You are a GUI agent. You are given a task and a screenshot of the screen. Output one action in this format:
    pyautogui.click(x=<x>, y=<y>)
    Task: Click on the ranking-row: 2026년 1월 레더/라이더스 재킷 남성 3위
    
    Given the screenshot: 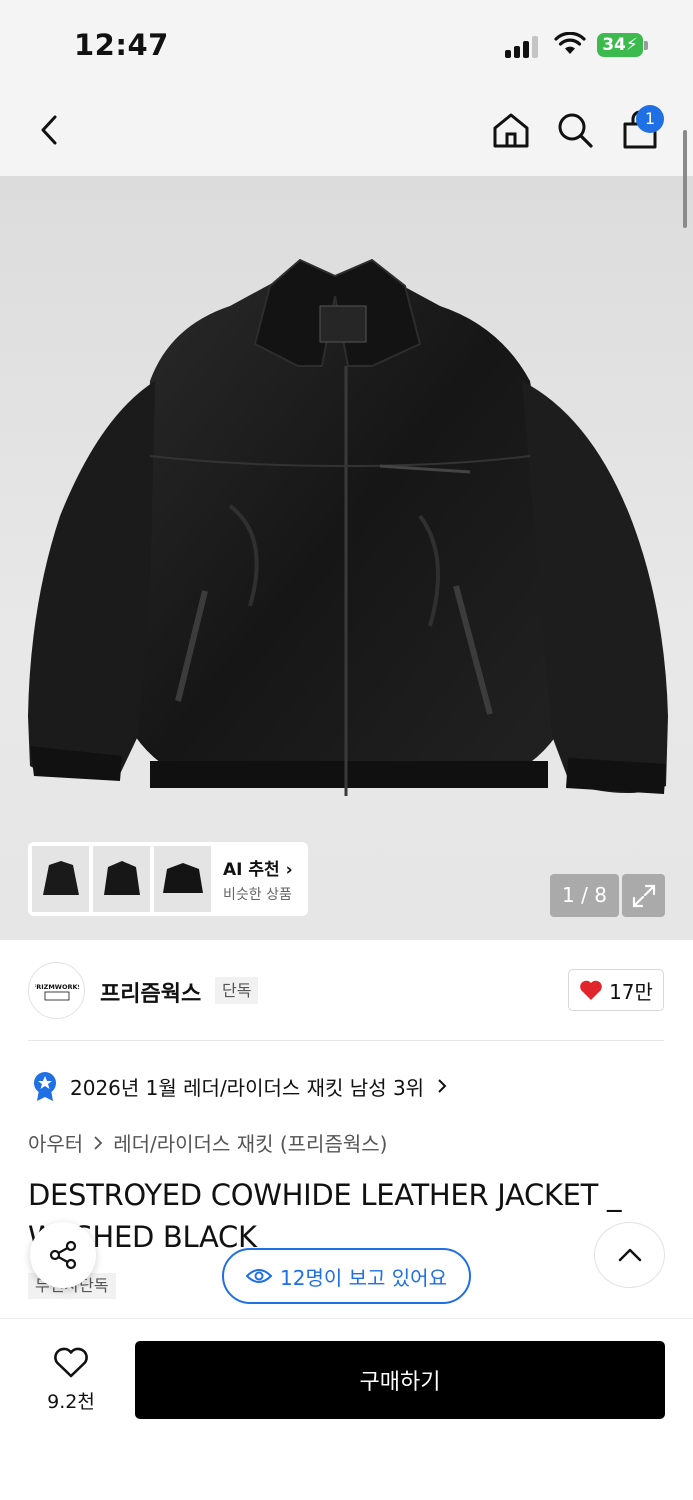 What is the action you would take?
    pyautogui.click(x=240, y=1086)
    